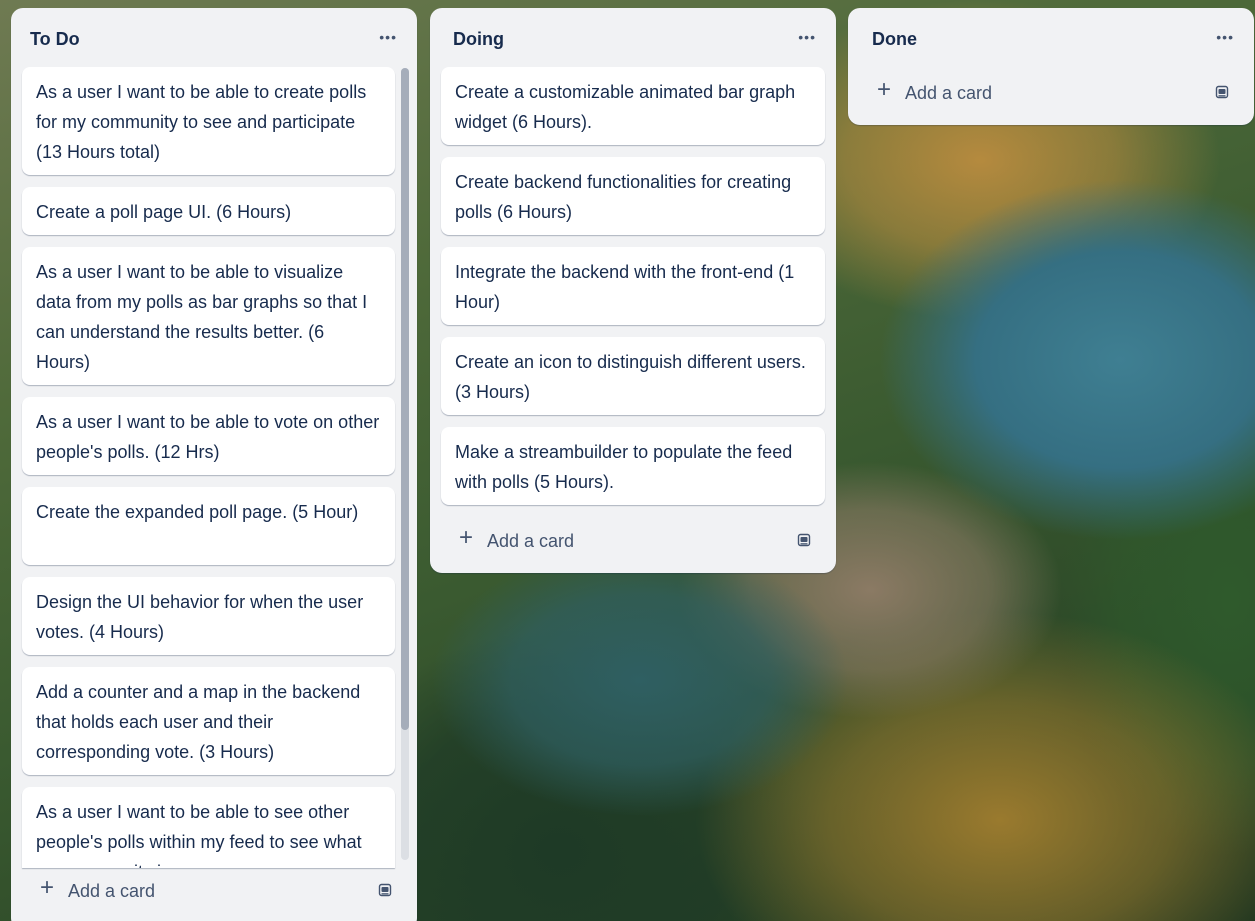  Describe the element at coordinates (208, 526) in the screenshot. I see `card: Create the expanded poll page. (5 Hour)` at that location.